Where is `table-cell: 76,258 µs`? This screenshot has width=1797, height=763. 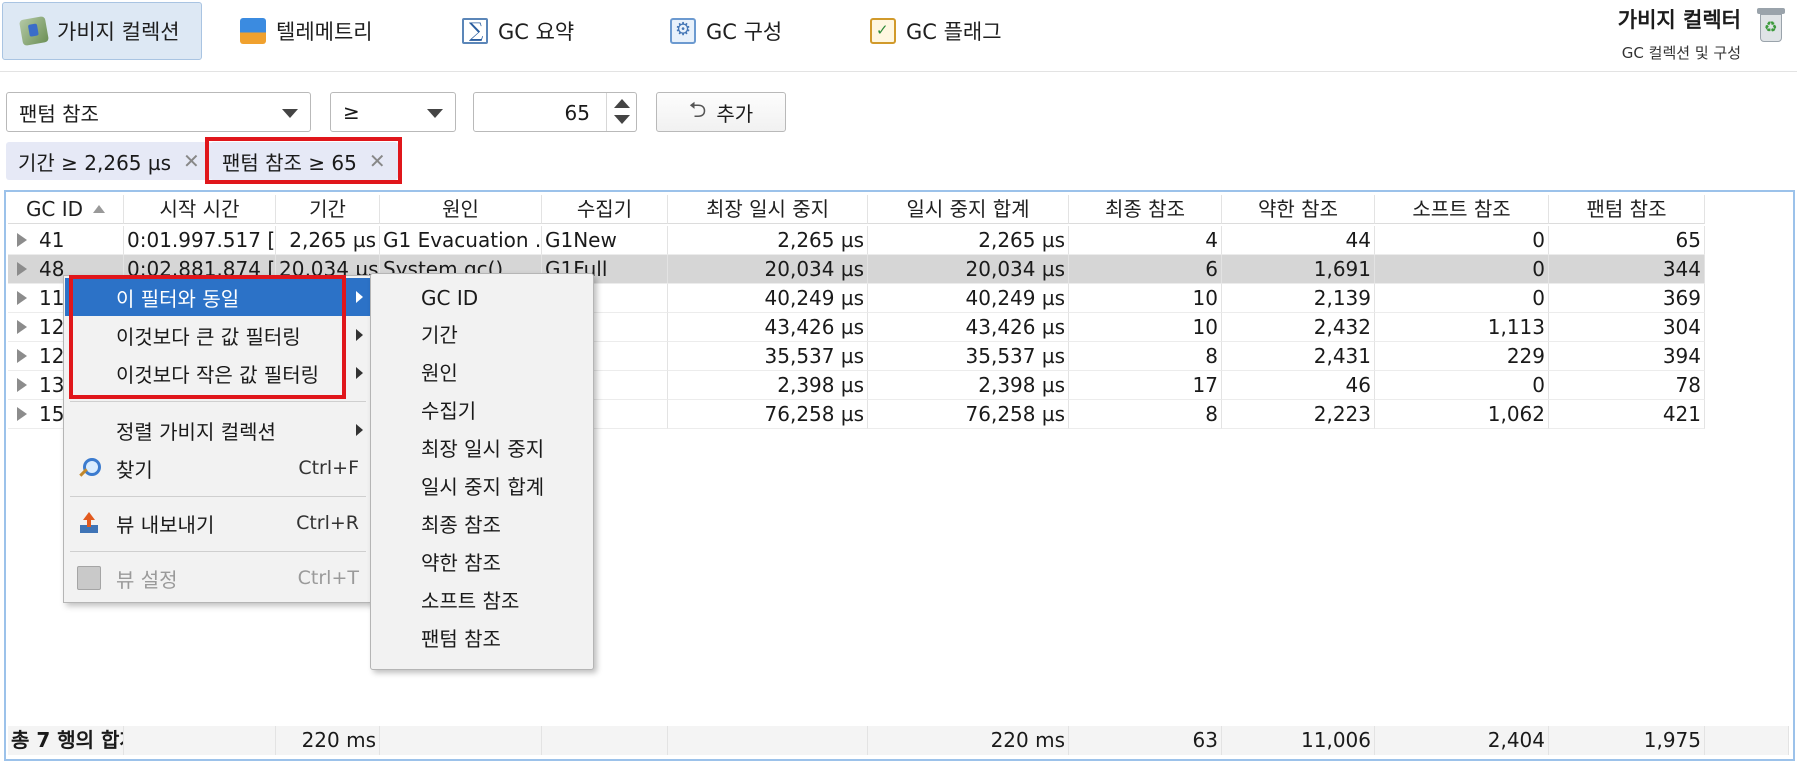 table-cell: 76,258 µs is located at coordinates (768, 414).